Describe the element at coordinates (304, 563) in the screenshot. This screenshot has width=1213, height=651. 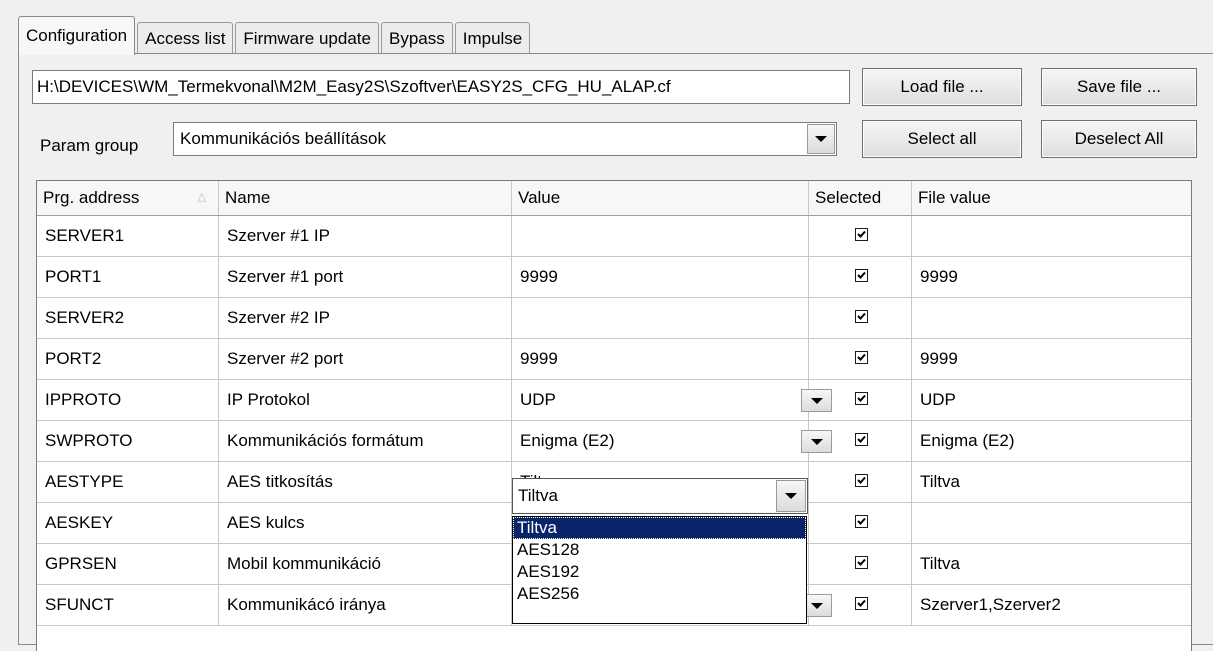
I see `cell-name-text: Mobil kommunikáció` at that location.